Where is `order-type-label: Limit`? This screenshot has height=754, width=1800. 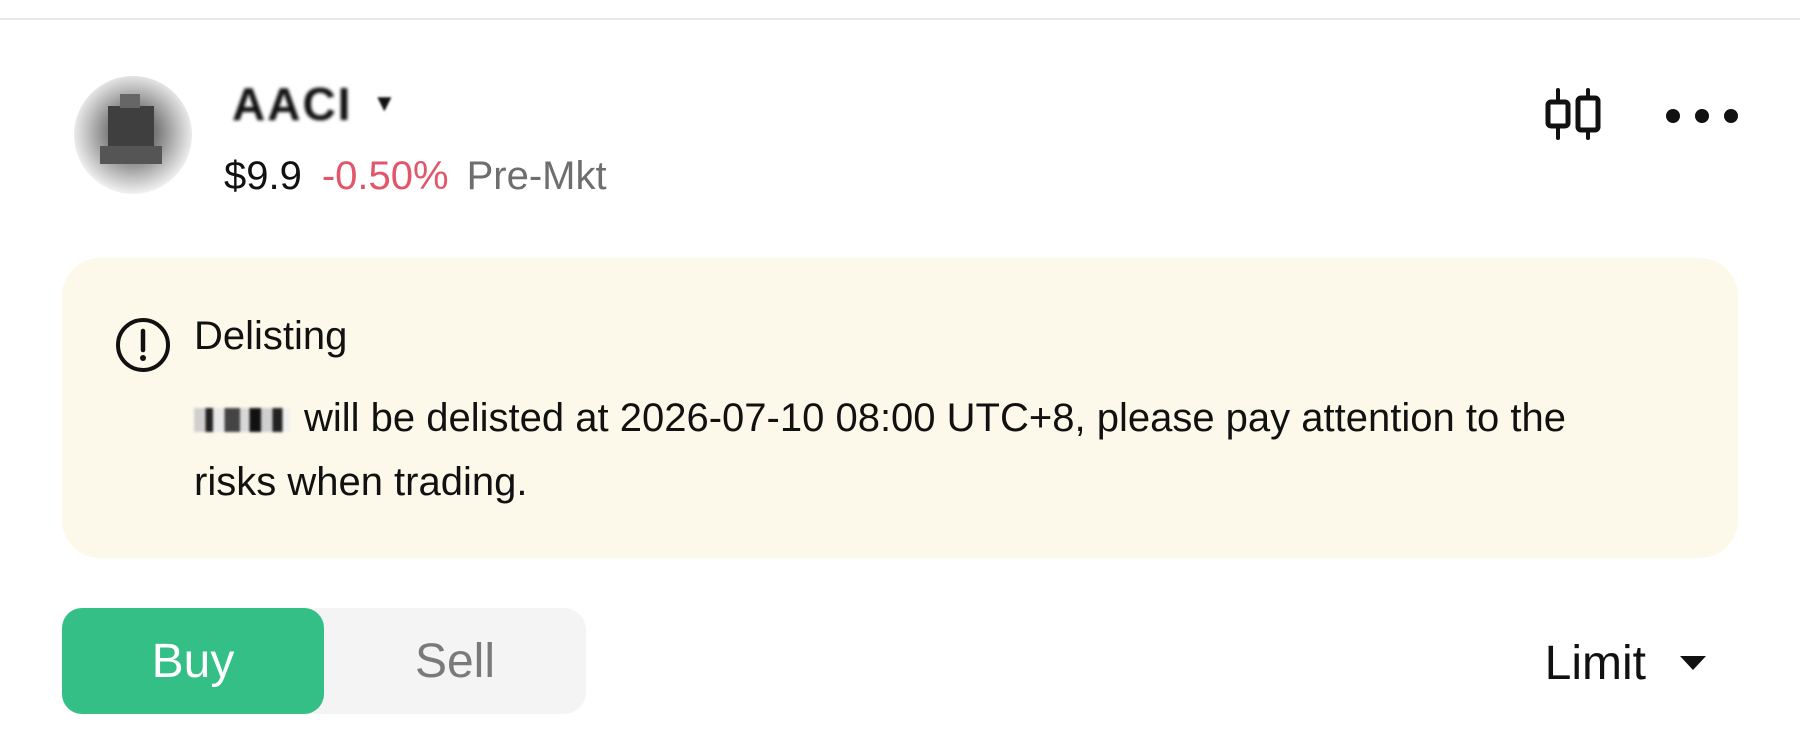
order-type-label: Limit is located at coordinates (1595, 663).